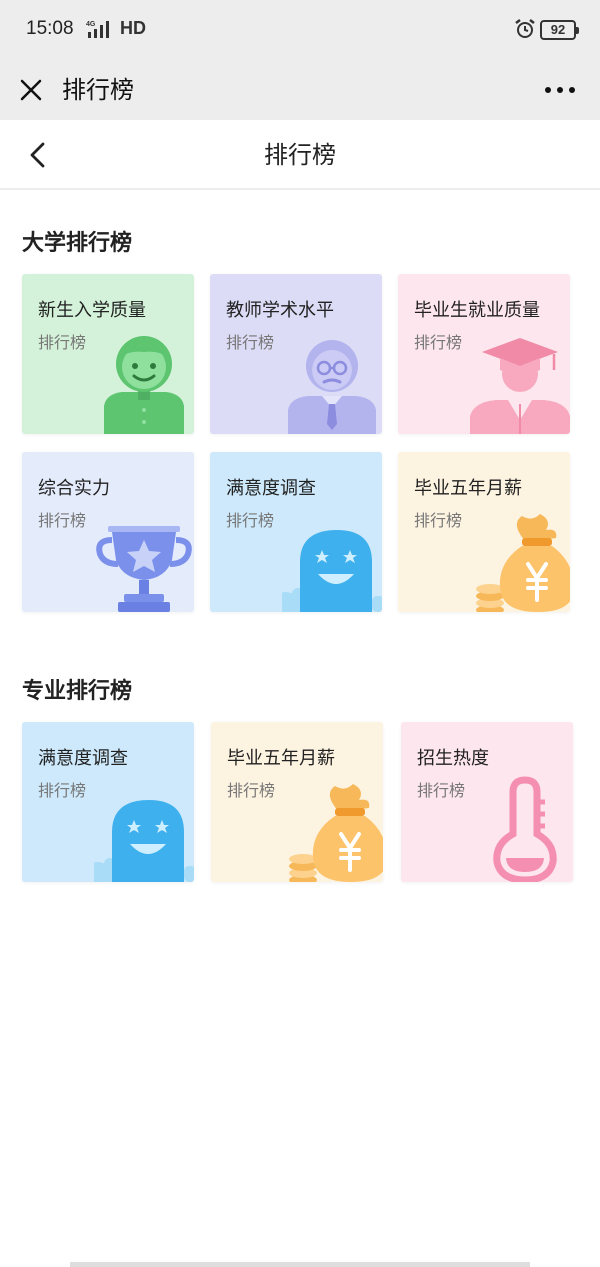  I want to click on close-button, so click(31, 90).